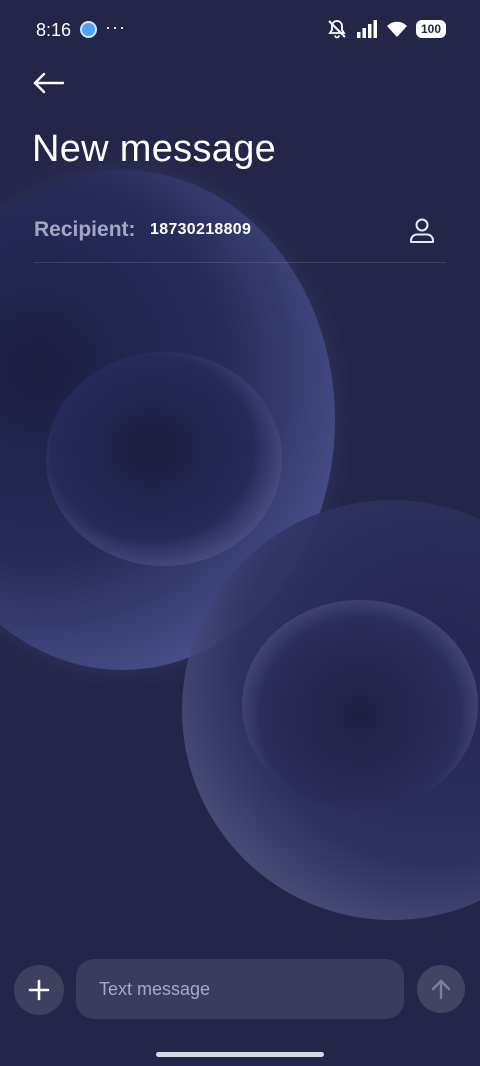 The width and height of the screenshot is (480, 1066). I want to click on contact-picker-button, so click(422, 230).